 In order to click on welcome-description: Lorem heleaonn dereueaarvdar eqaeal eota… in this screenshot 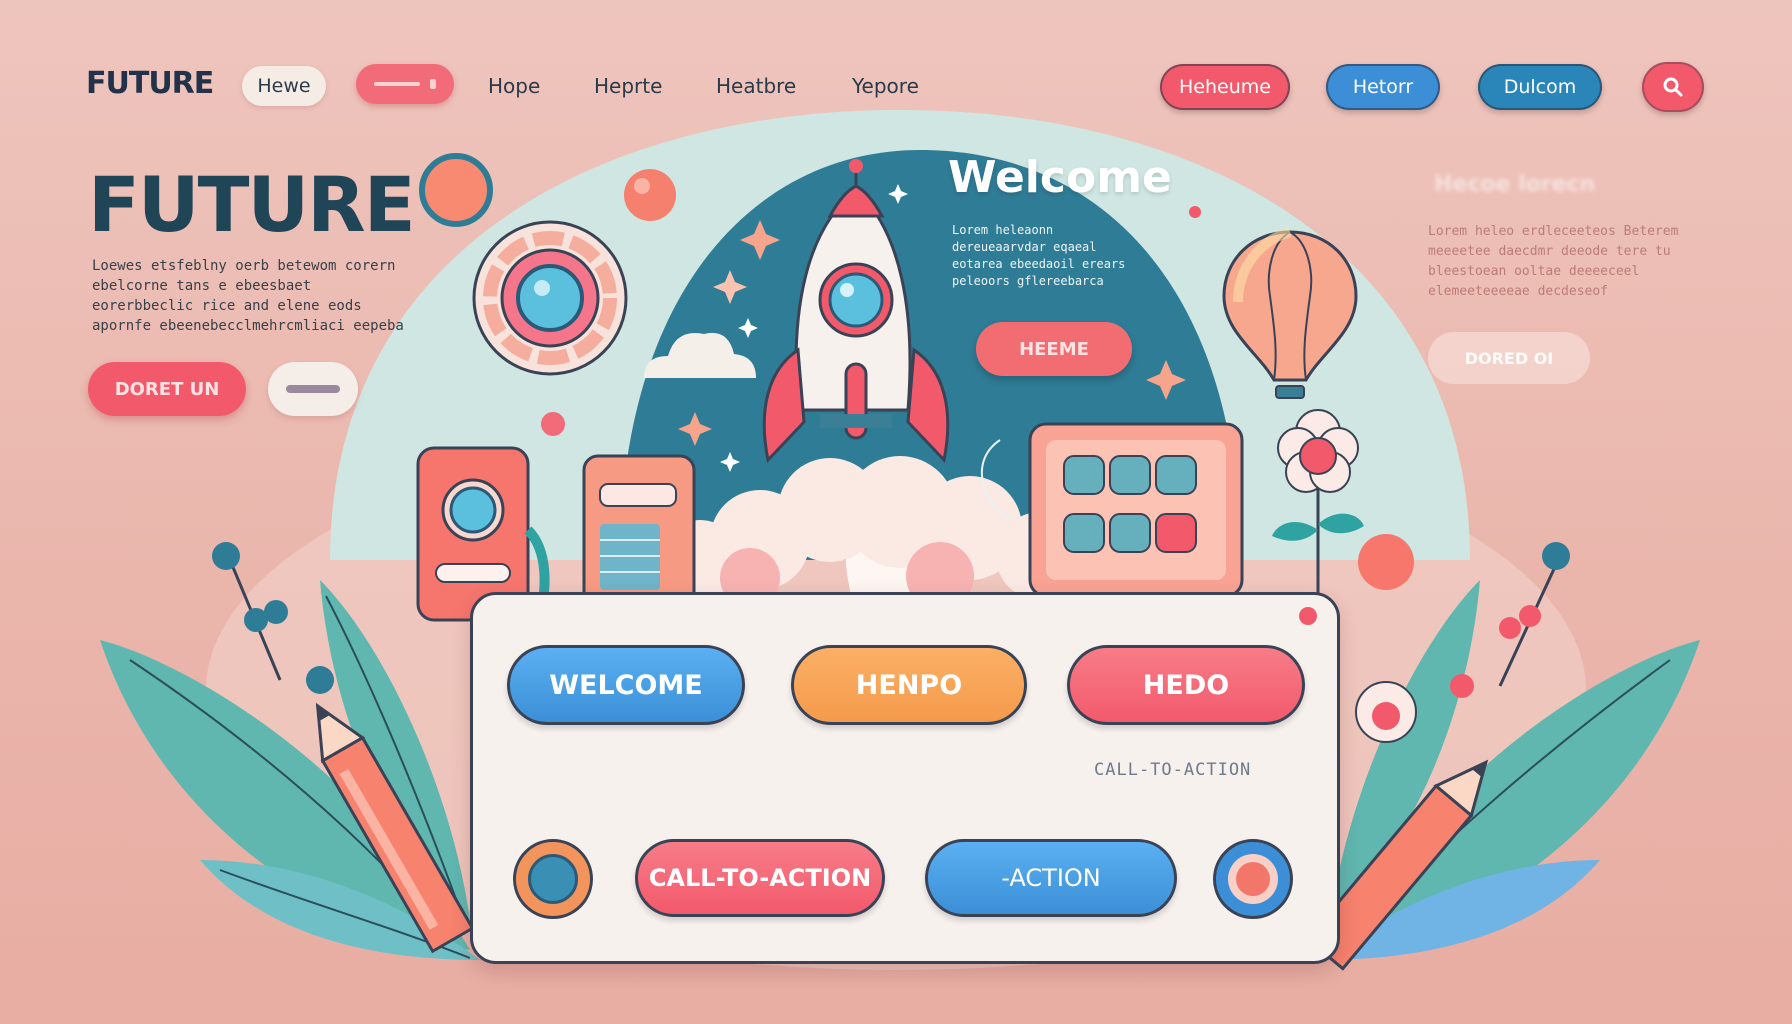, I will do `click(1039, 255)`.